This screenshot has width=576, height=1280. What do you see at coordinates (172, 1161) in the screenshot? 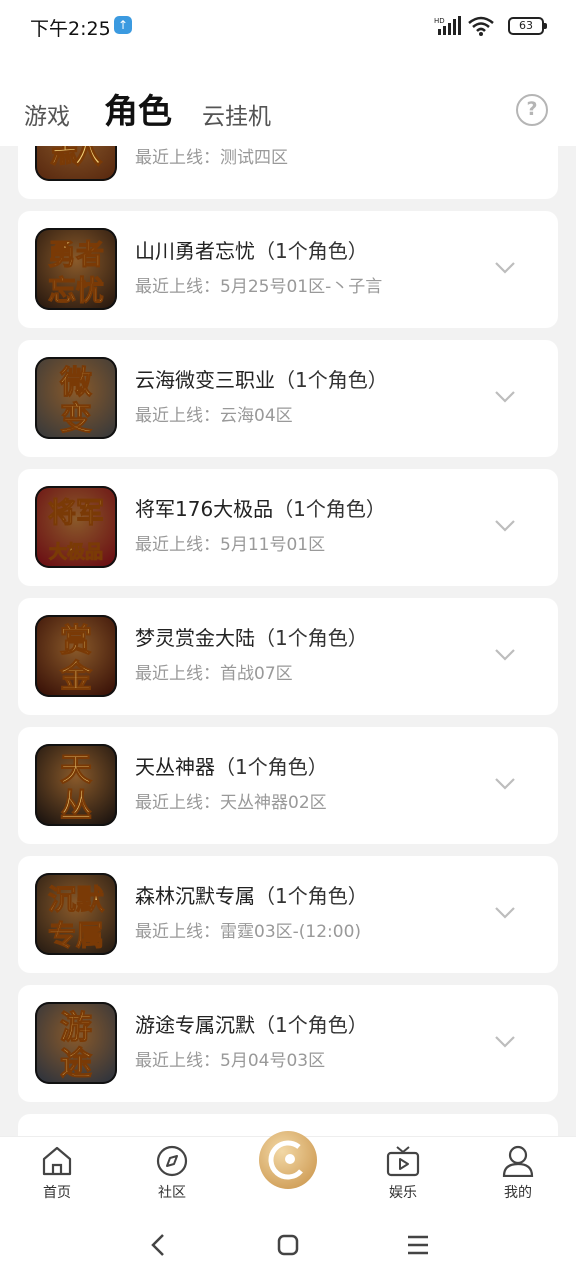
I see `compass-icon` at bounding box center [172, 1161].